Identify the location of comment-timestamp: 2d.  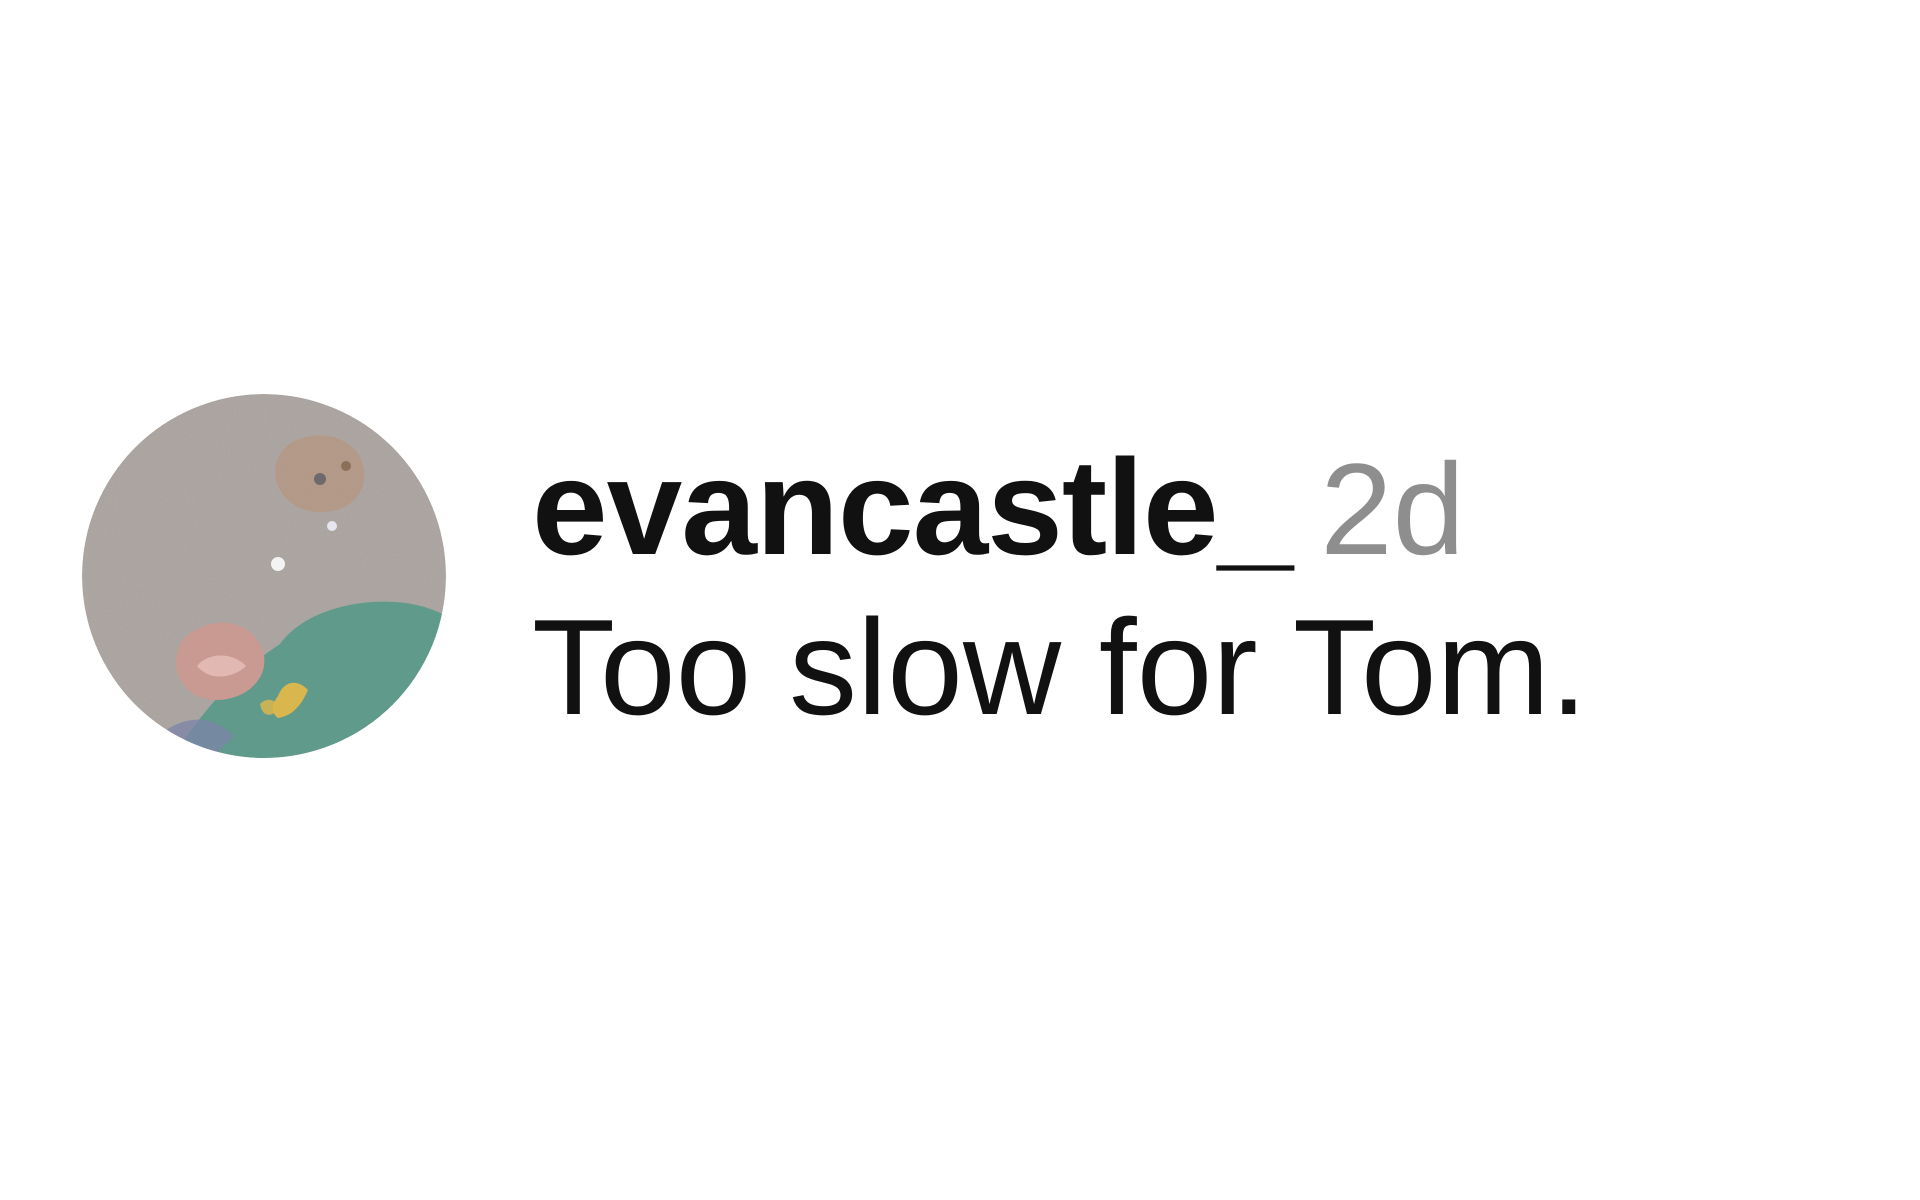
(1392, 509).